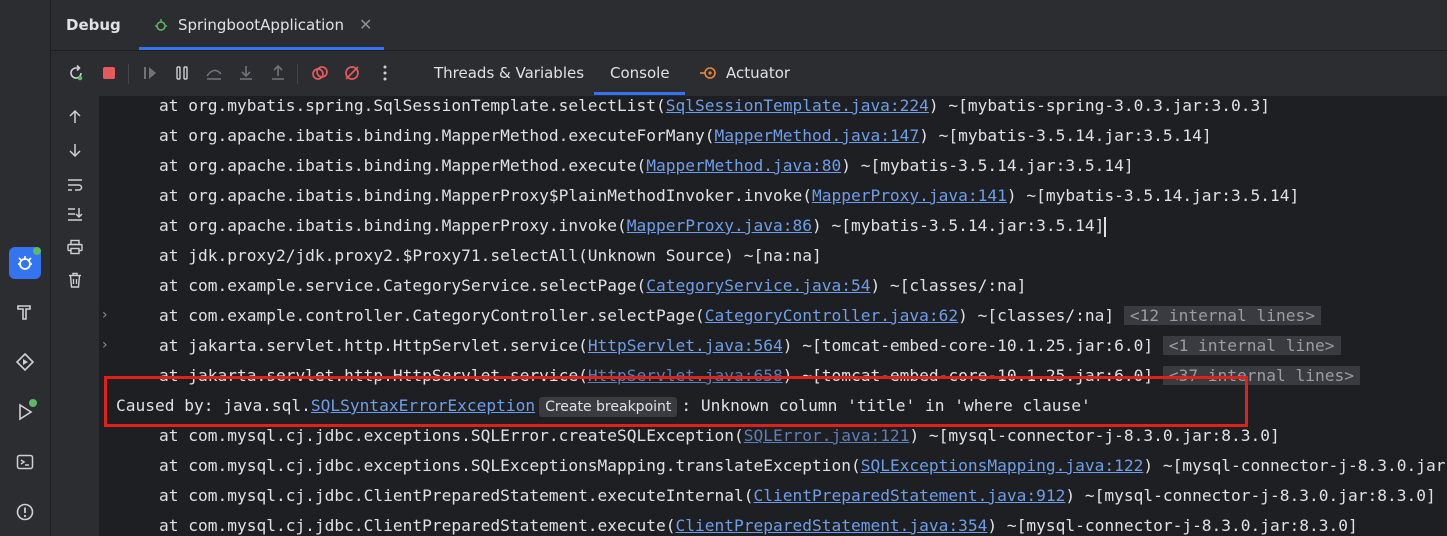 This screenshot has width=1447, height=536. Describe the element at coordinates (352, 73) in the screenshot. I see `mute-breakpoints-icon` at that location.